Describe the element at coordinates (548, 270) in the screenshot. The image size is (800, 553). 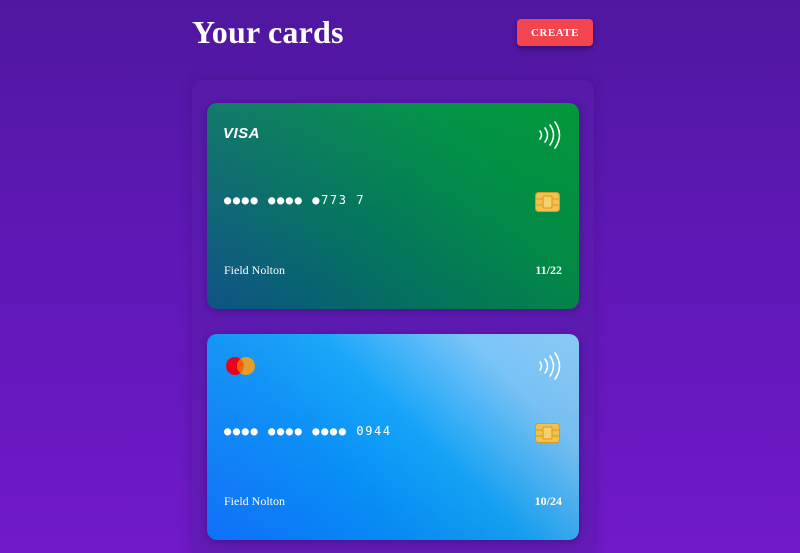
I see `card-expiry: 11/22` at that location.